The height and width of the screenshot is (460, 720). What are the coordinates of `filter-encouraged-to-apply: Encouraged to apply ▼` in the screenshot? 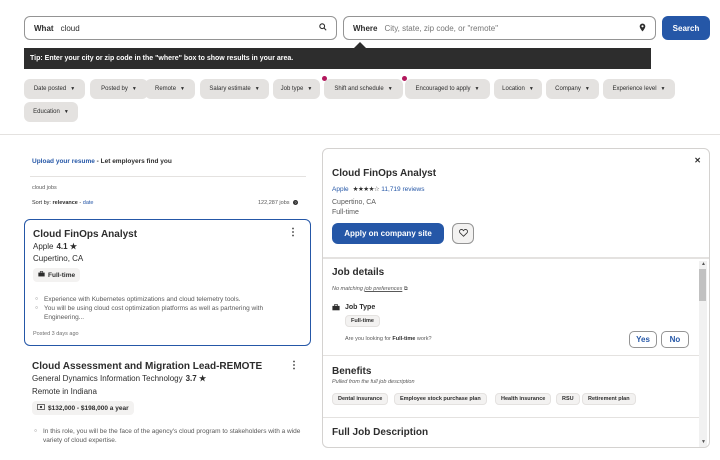 It's located at (447, 89).